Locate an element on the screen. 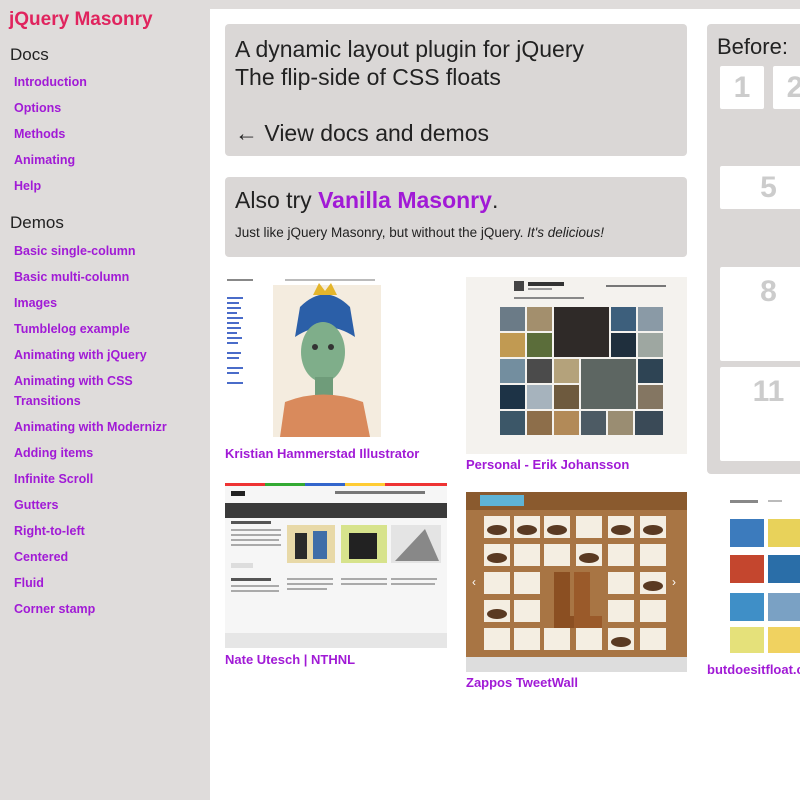 The image size is (800, 800). nav-right-to-left: Right-to-left is located at coordinates (49, 531).